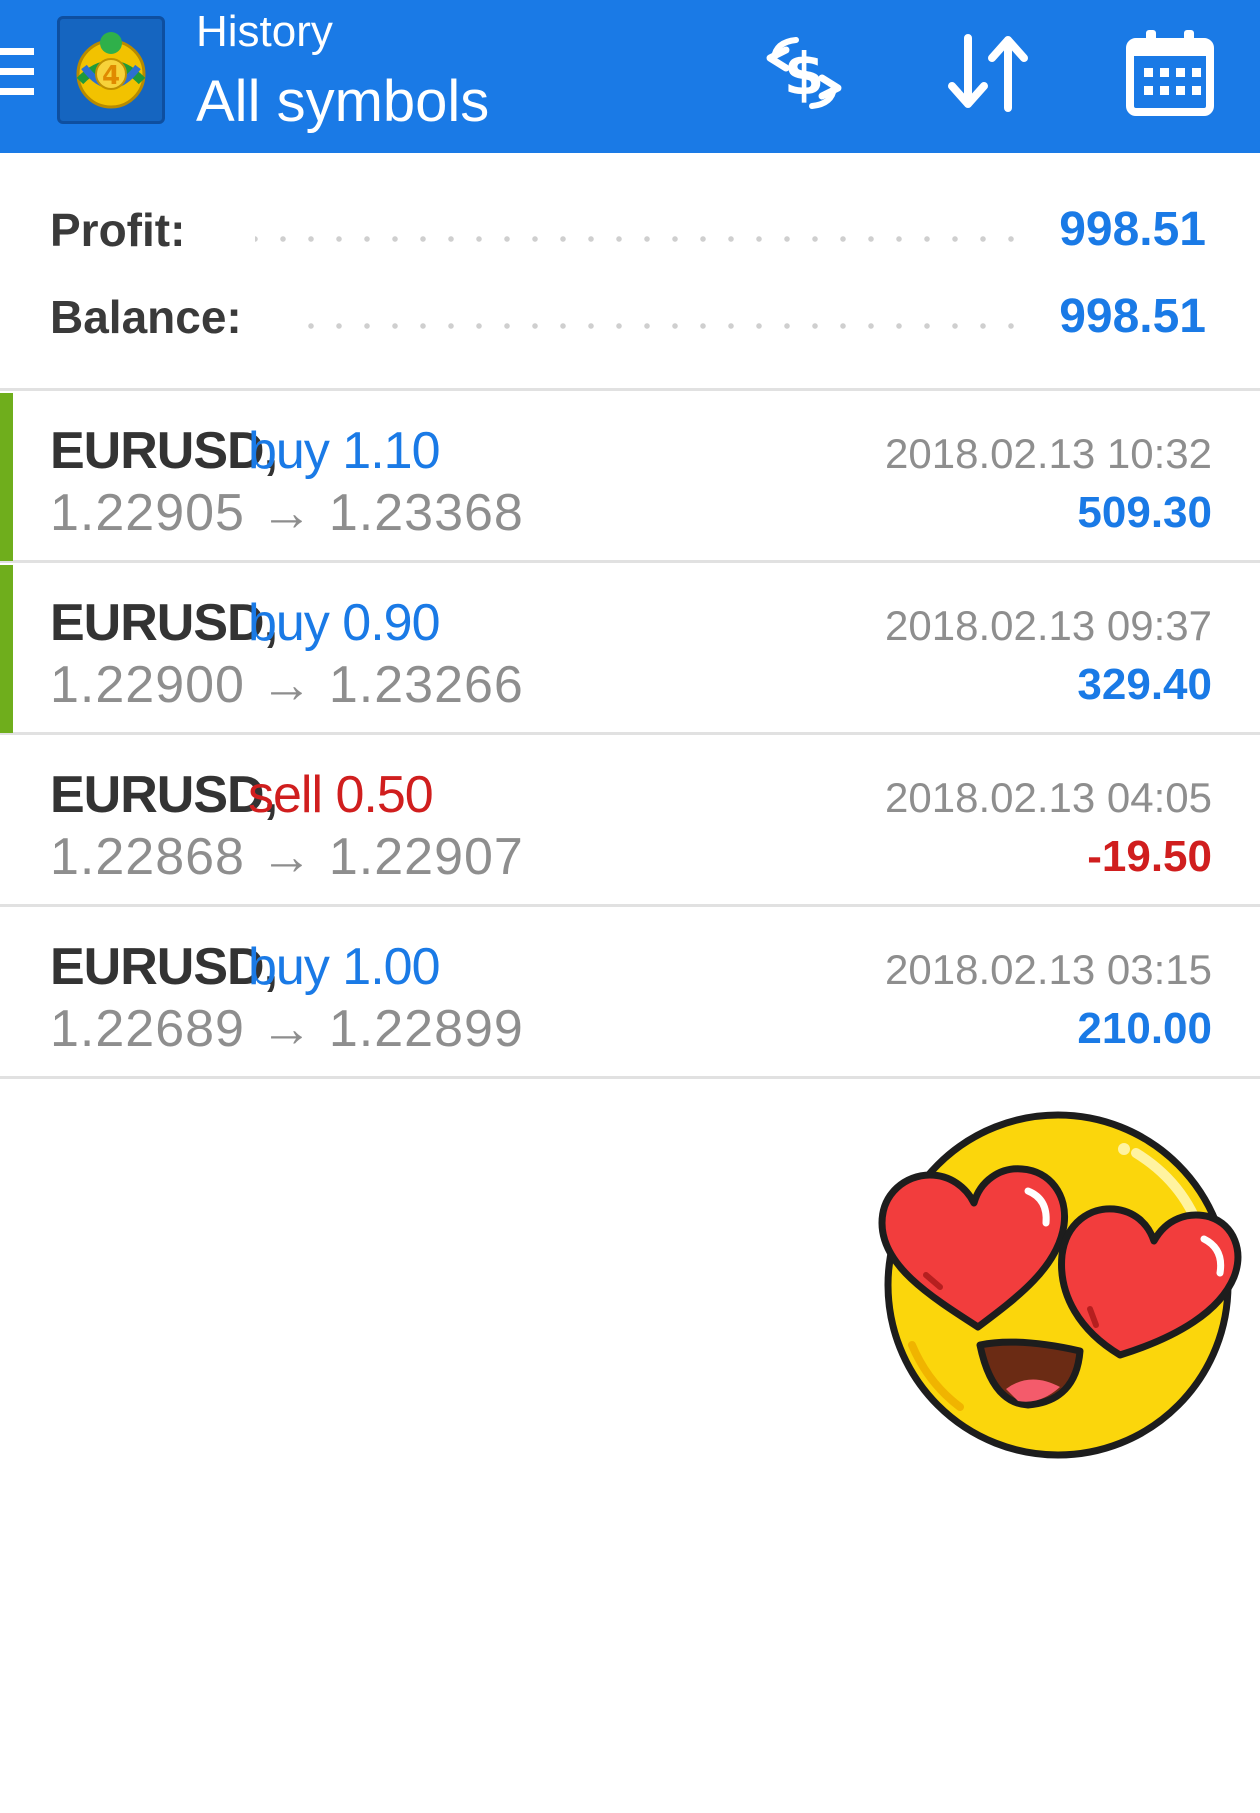  Describe the element at coordinates (287, 857) in the screenshot. I see `trade-prices: 1.22868 → 1.22907` at that location.